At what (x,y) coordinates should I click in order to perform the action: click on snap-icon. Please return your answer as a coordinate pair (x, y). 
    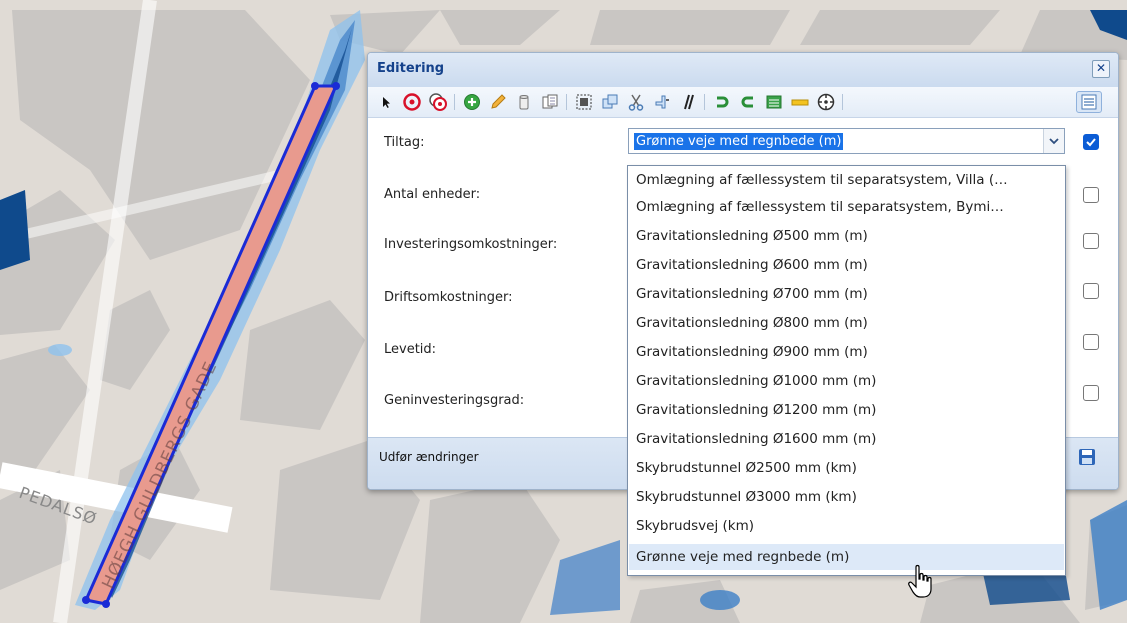
    Looking at the image, I should click on (826, 102).